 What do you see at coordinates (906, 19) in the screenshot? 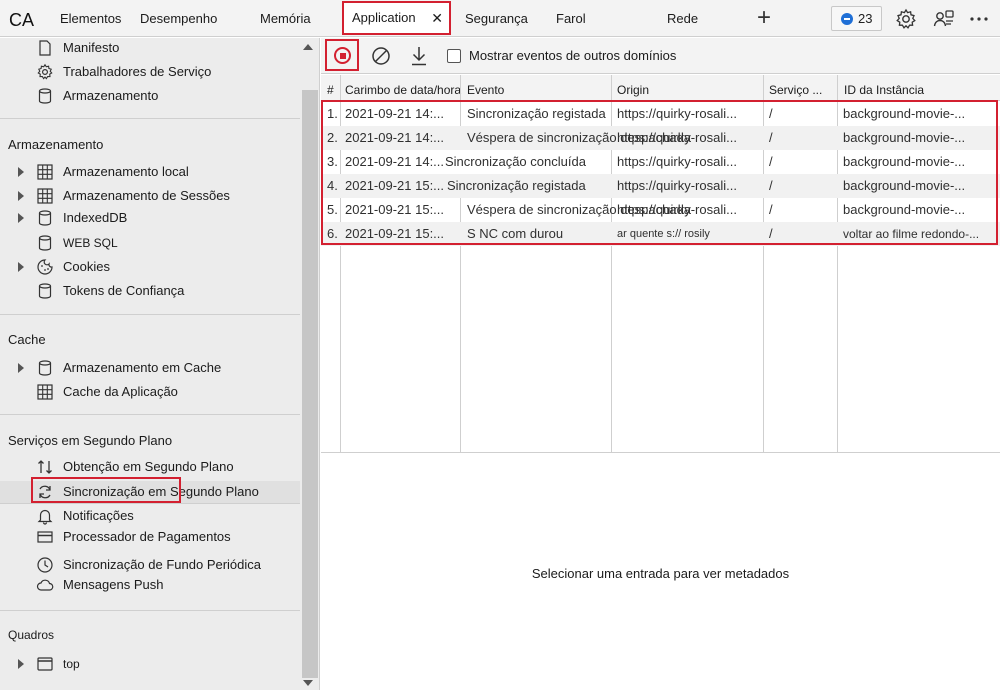
I see `settings-gear-icon` at bounding box center [906, 19].